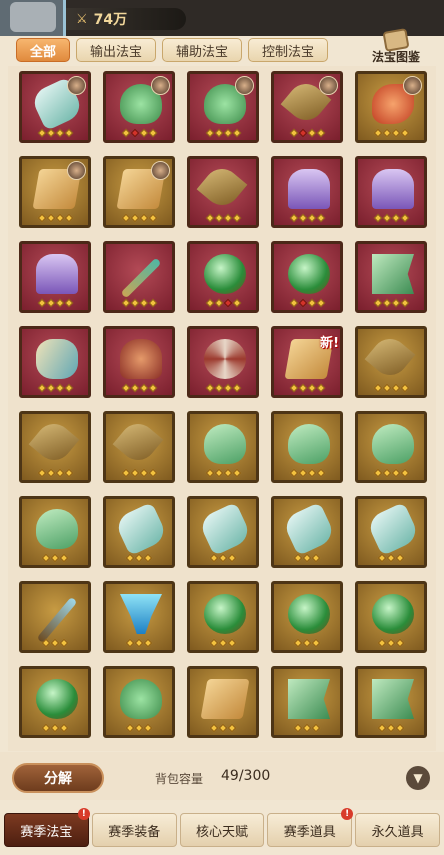 The height and width of the screenshot is (855, 444). Describe the element at coordinates (33, 18) in the screenshot. I see `player-avatar` at that location.